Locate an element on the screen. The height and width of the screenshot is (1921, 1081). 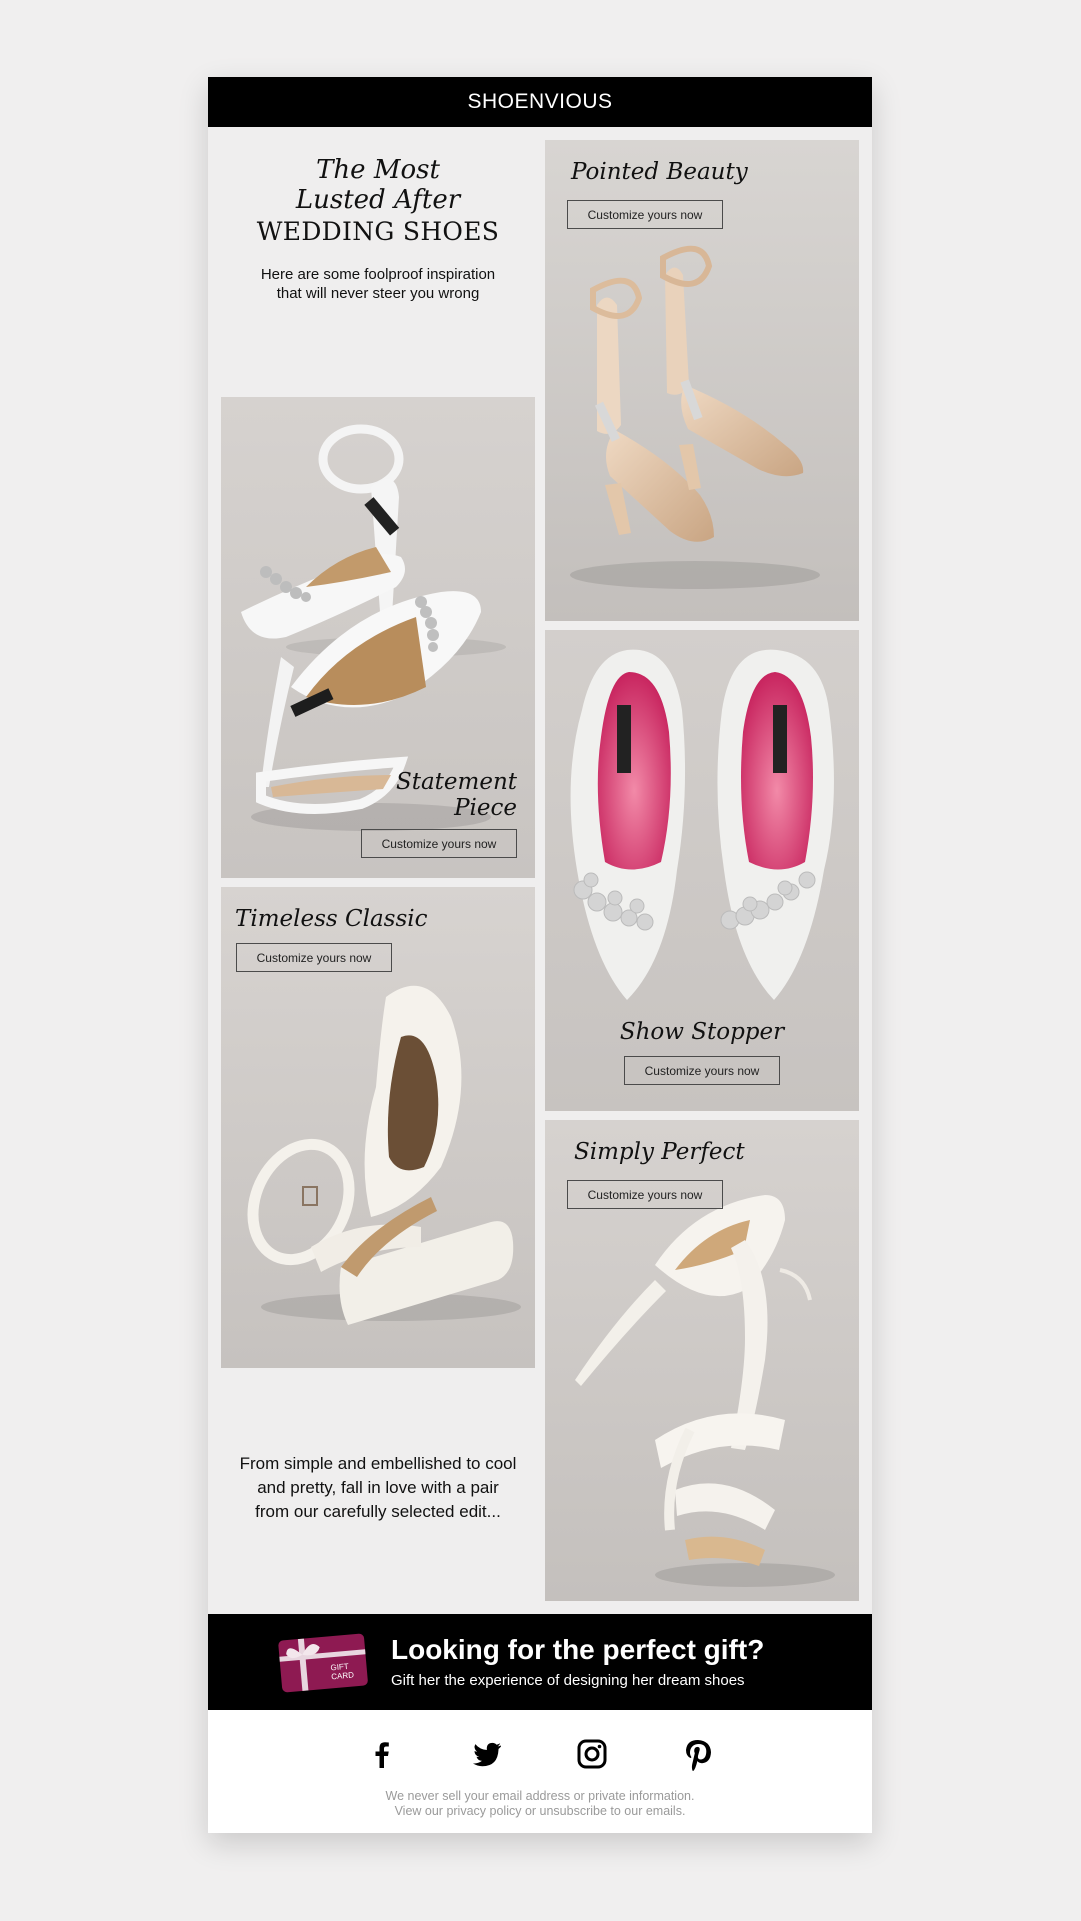
header-bar: SHOENVIOUS is located at coordinates (540, 102).